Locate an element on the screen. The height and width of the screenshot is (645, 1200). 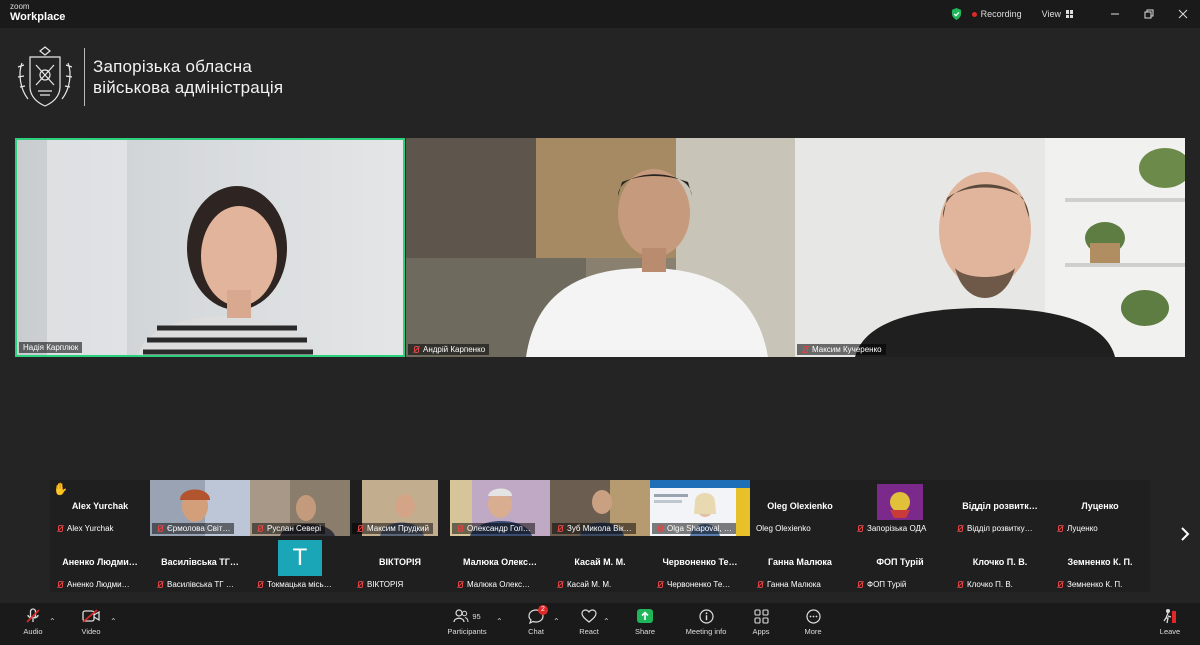
participant-tile: Клочко П. В. Клочко П. В. is located at coordinates (1000, 564).